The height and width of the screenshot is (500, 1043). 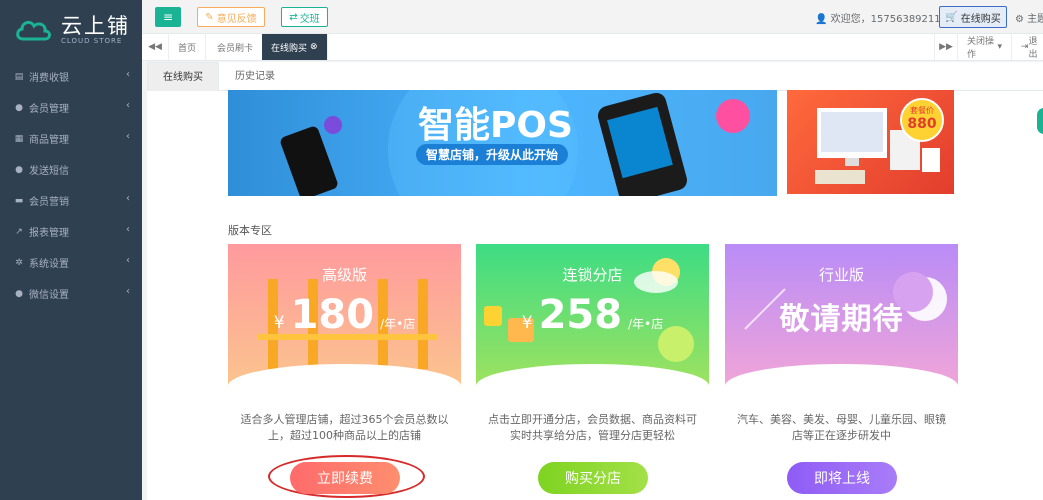 What do you see at coordinates (592, 17) in the screenshot?
I see `top-bar: ≡ ✎ 意见反馈 ⇄ 交班 👤 欢迎您，15756389211 🛒 在线购买 ⚙ 主题` at bounding box center [592, 17].